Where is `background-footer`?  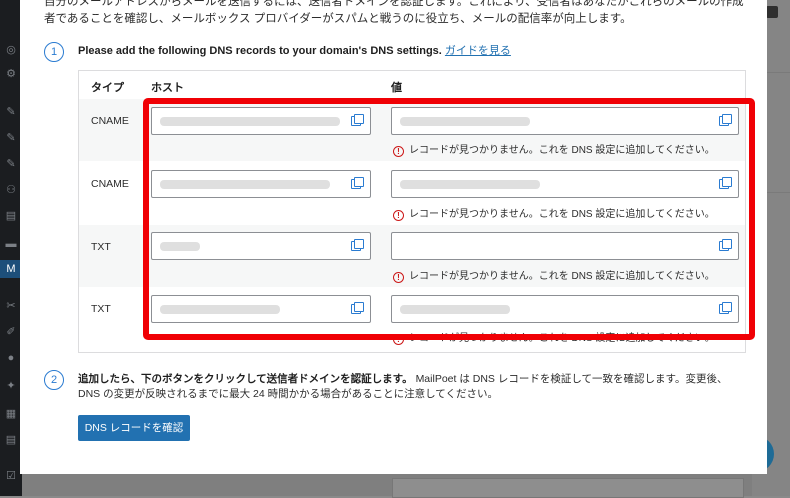 background-footer is located at coordinates (387, 486).